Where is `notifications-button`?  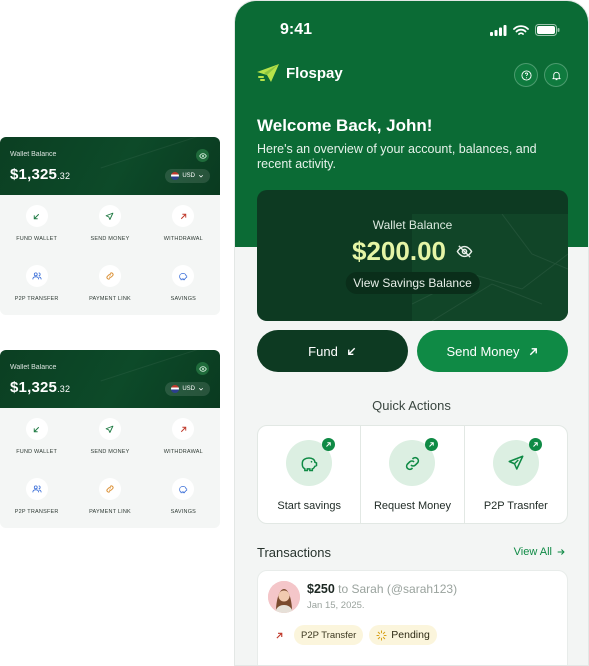 notifications-button is located at coordinates (556, 75).